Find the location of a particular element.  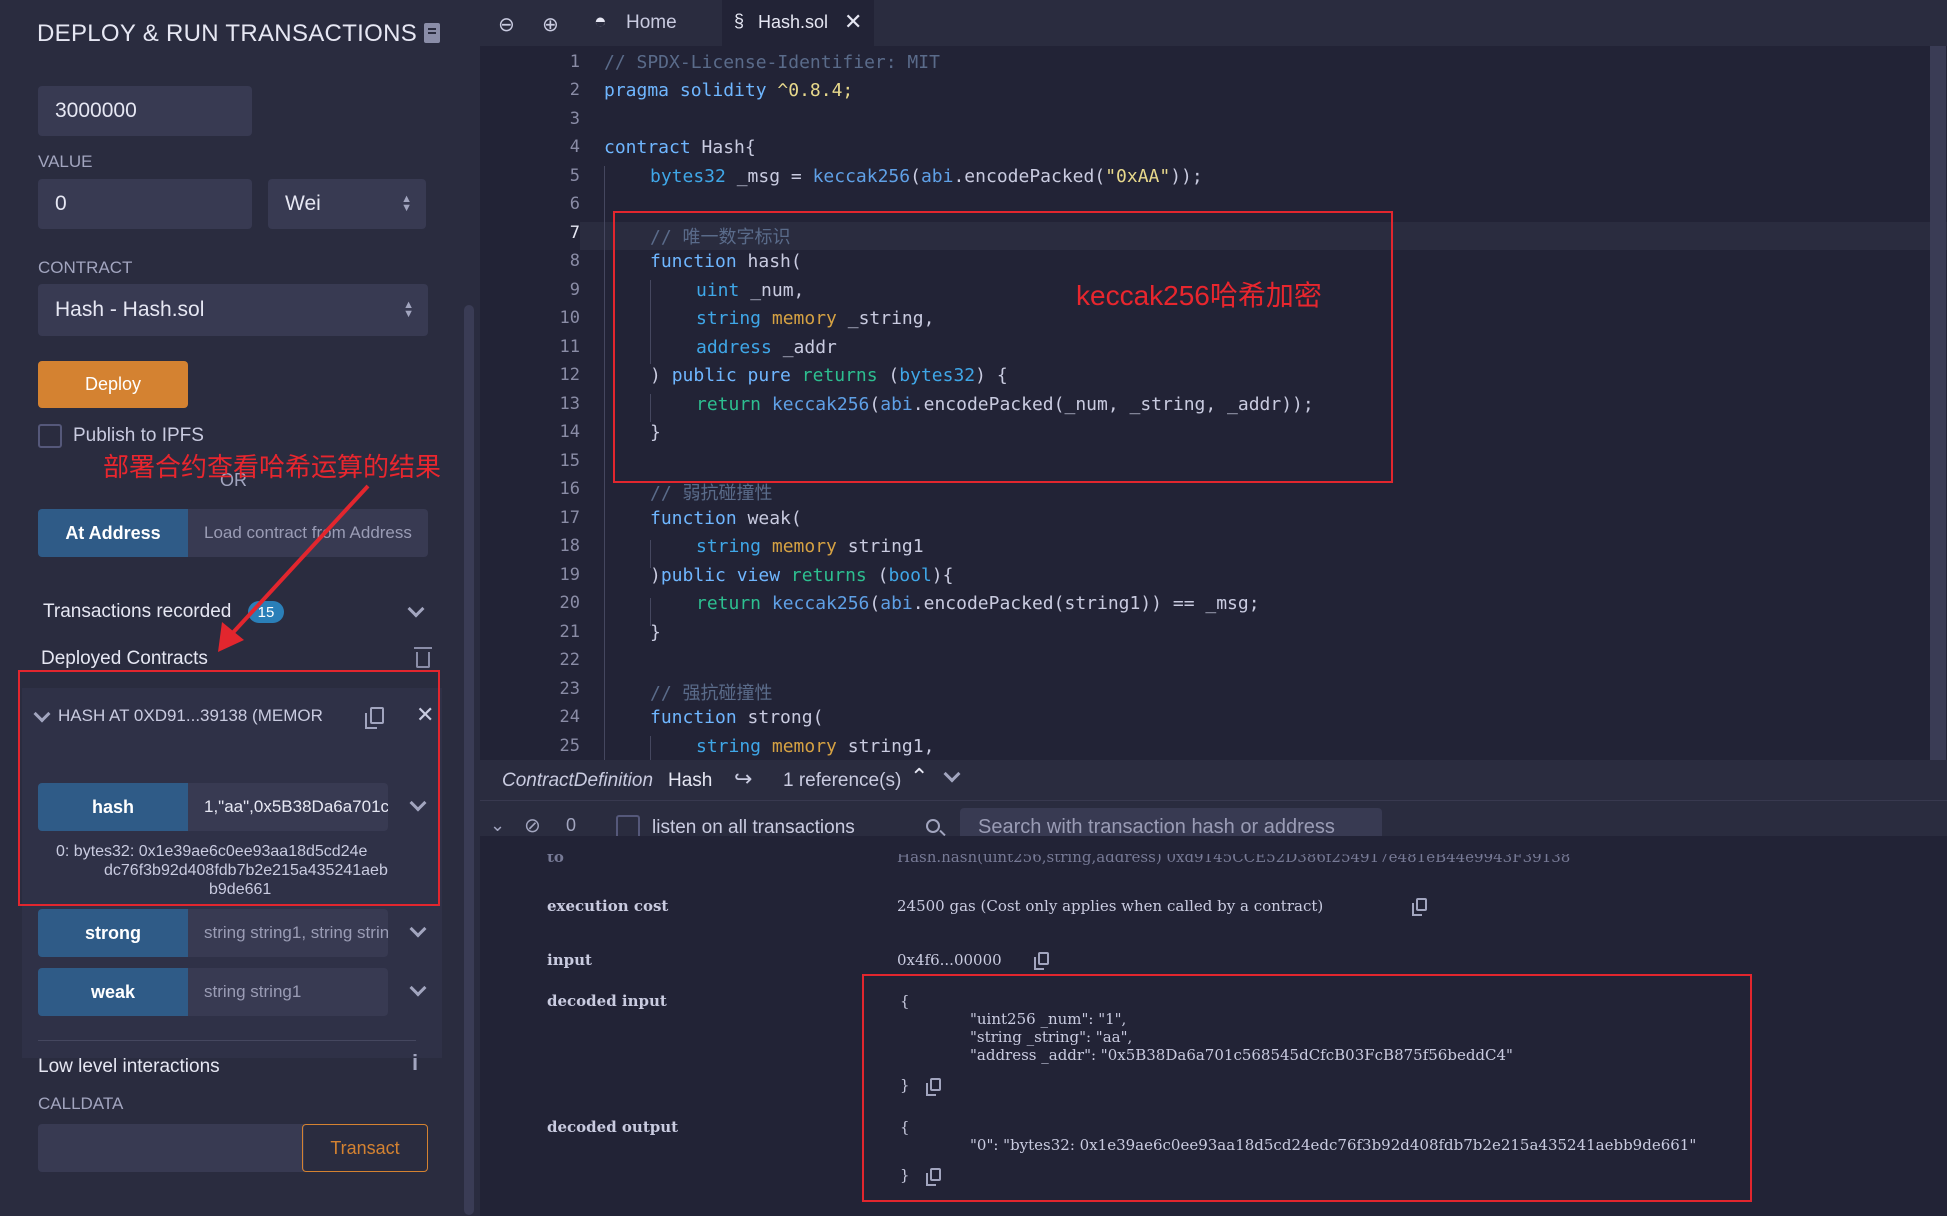

input-value: 0x4f6...00000 is located at coordinates (949, 960).